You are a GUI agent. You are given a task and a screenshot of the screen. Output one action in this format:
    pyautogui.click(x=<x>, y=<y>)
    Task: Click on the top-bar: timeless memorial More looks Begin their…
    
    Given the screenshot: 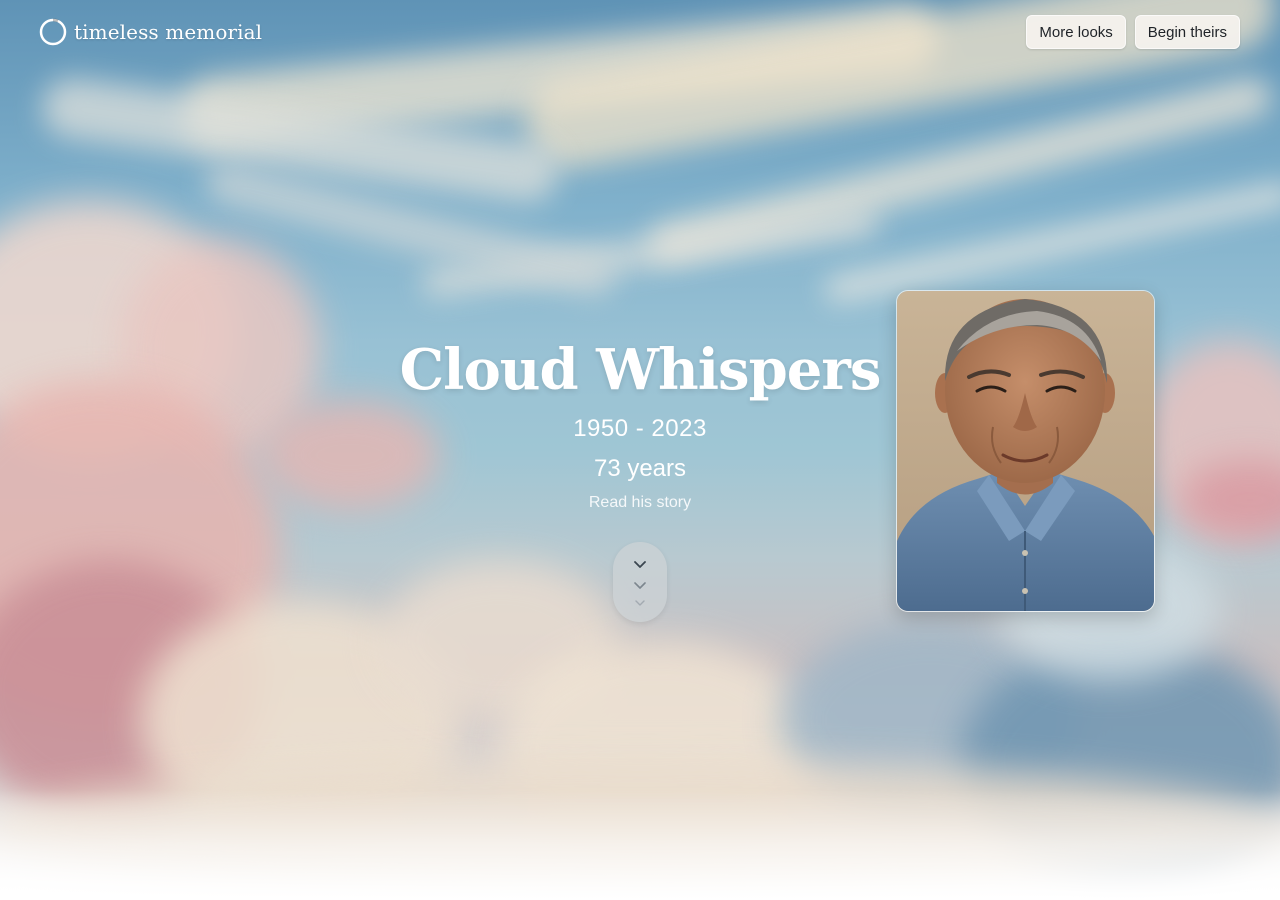 What is the action you would take?
    pyautogui.click(x=639, y=32)
    